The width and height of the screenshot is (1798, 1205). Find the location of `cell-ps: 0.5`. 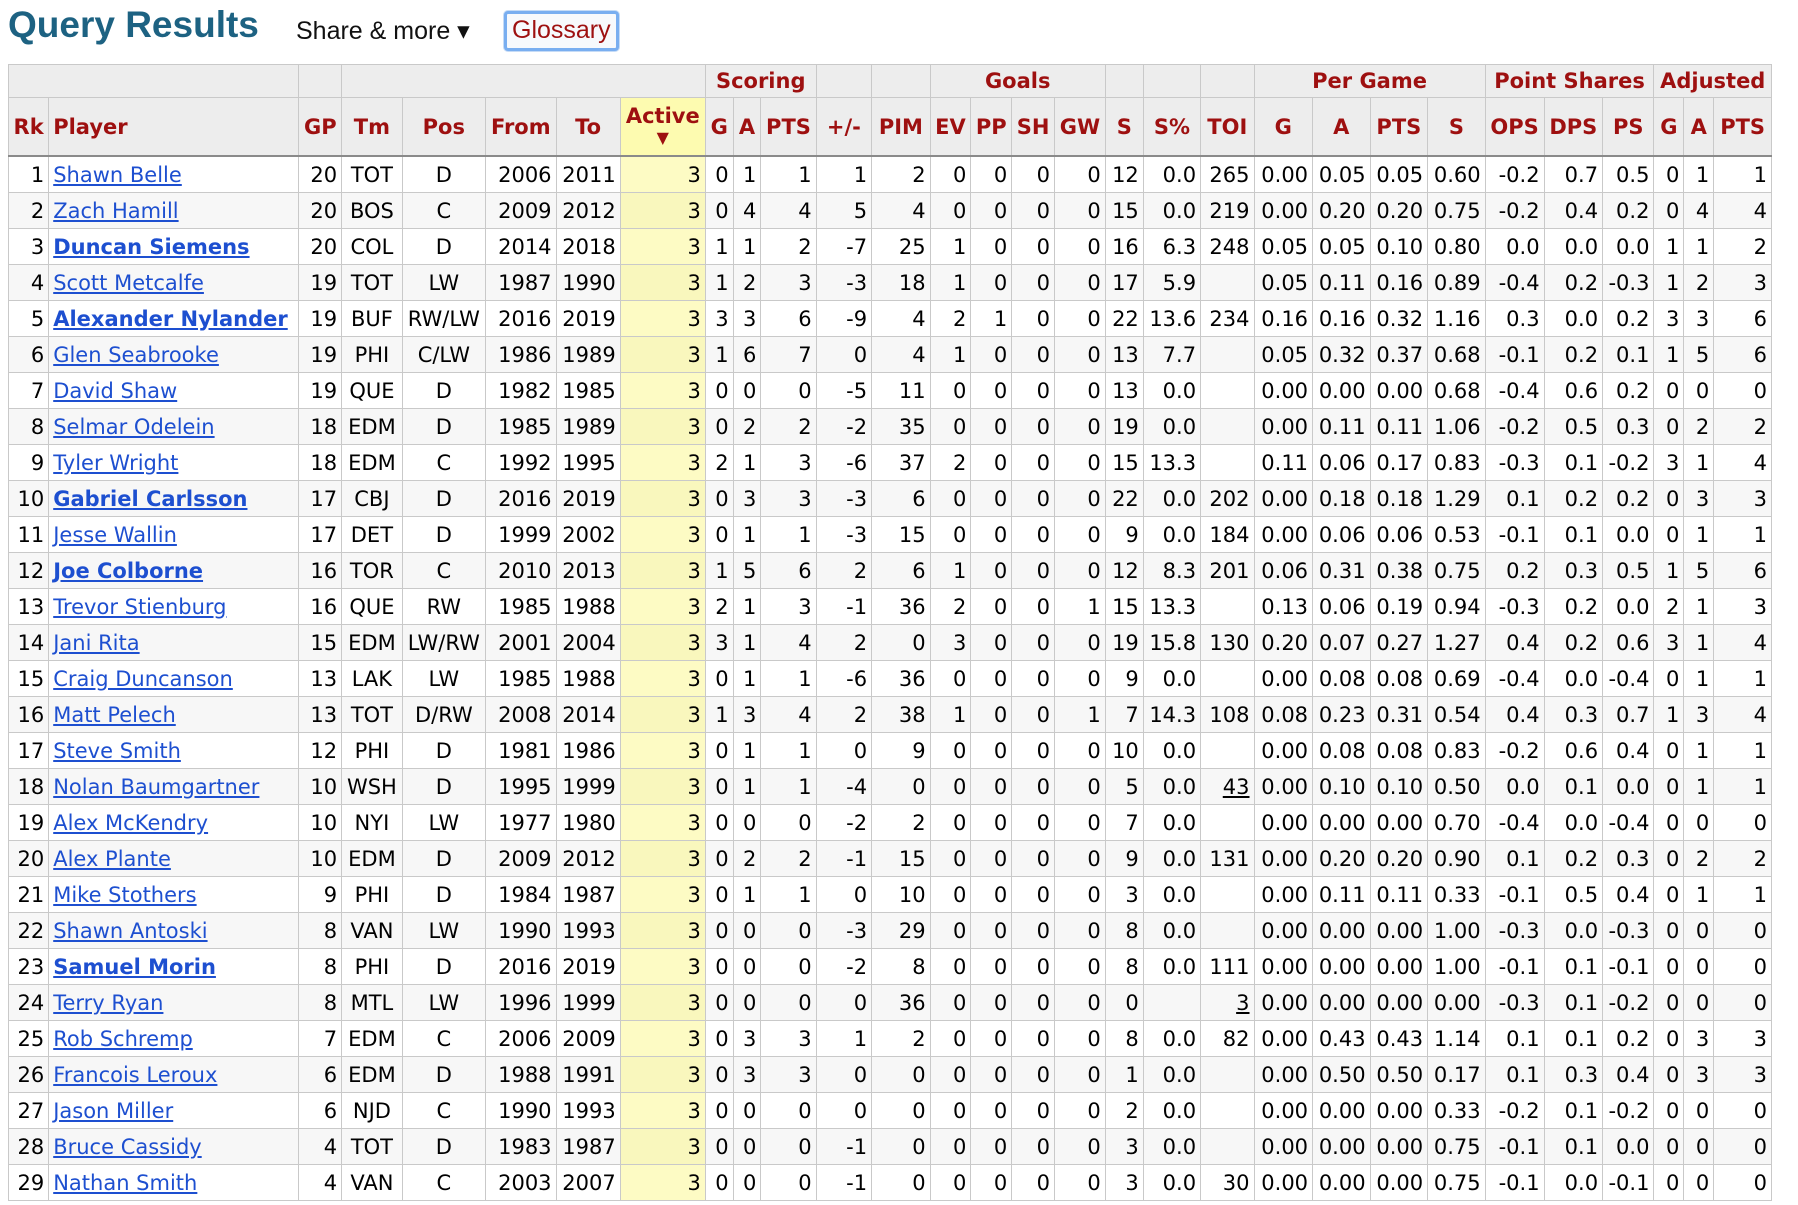

cell-ps: 0.5 is located at coordinates (1628, 570).